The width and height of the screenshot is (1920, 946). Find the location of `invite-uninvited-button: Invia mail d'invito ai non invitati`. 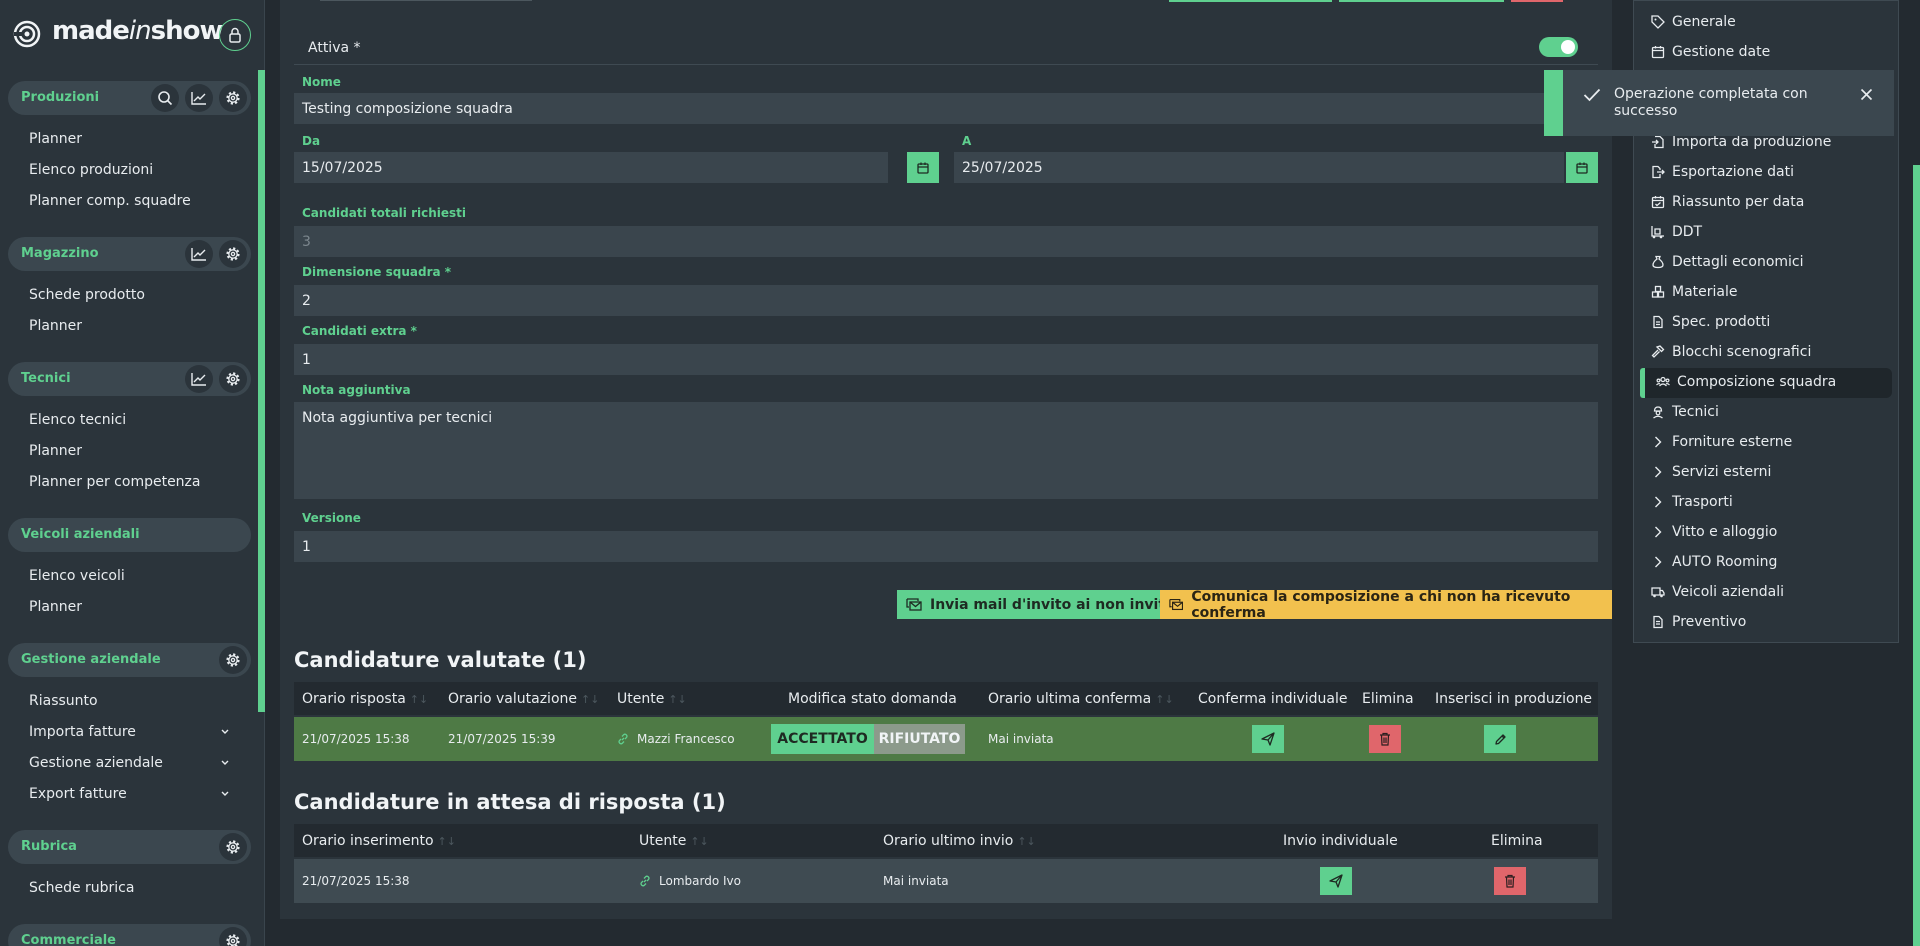

invite-uninvited-button: Invia mail d'invito ai non invitati is located at coordinates (1046, 604).